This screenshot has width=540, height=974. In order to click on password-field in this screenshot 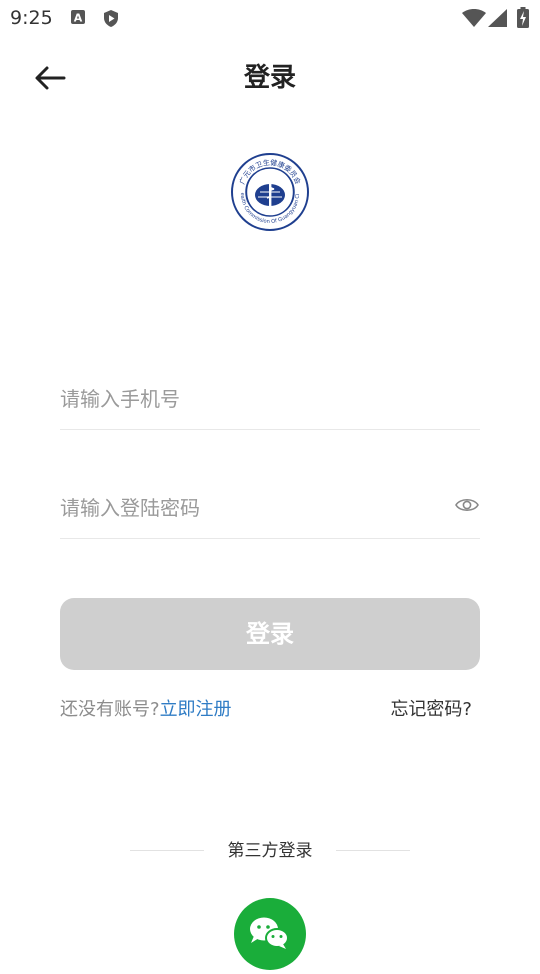, I will do `click(270, 508)`.